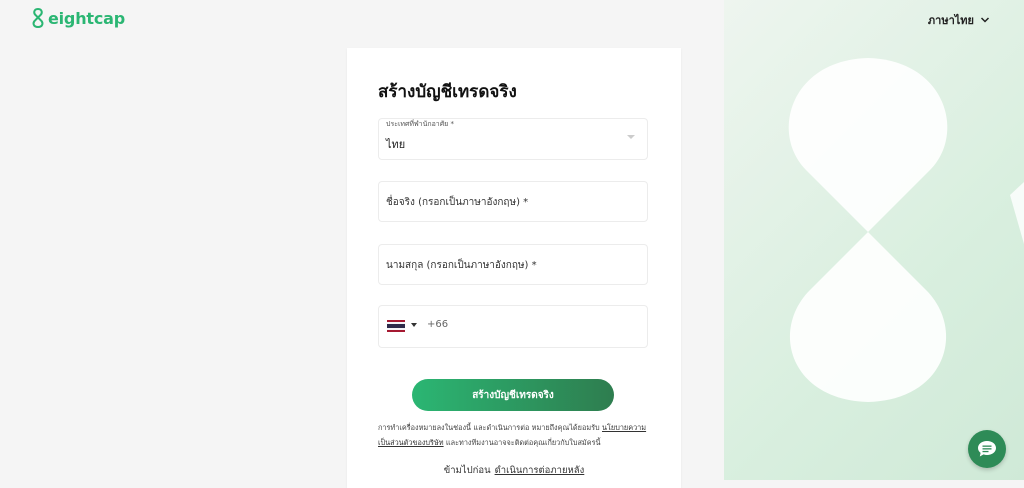 The width and height of the screenshot is (1024, 488). I want to click on continue-later-link: ดำเนินการต่อภายหลัง, so click(540, 470).